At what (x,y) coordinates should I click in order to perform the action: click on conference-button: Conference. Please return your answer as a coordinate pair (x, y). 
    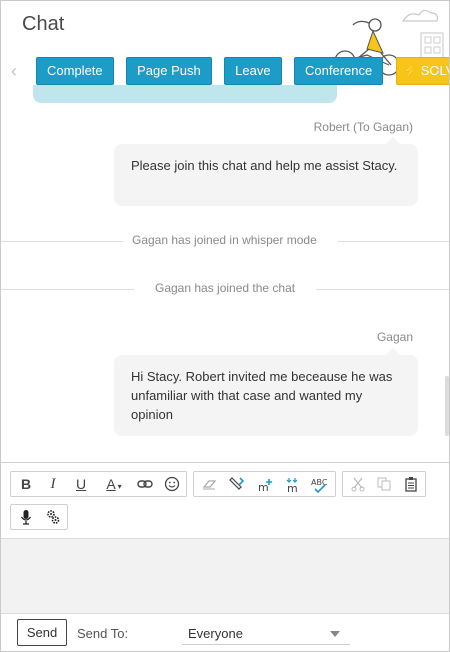
    Looking at the image, I should click on (339, 71).